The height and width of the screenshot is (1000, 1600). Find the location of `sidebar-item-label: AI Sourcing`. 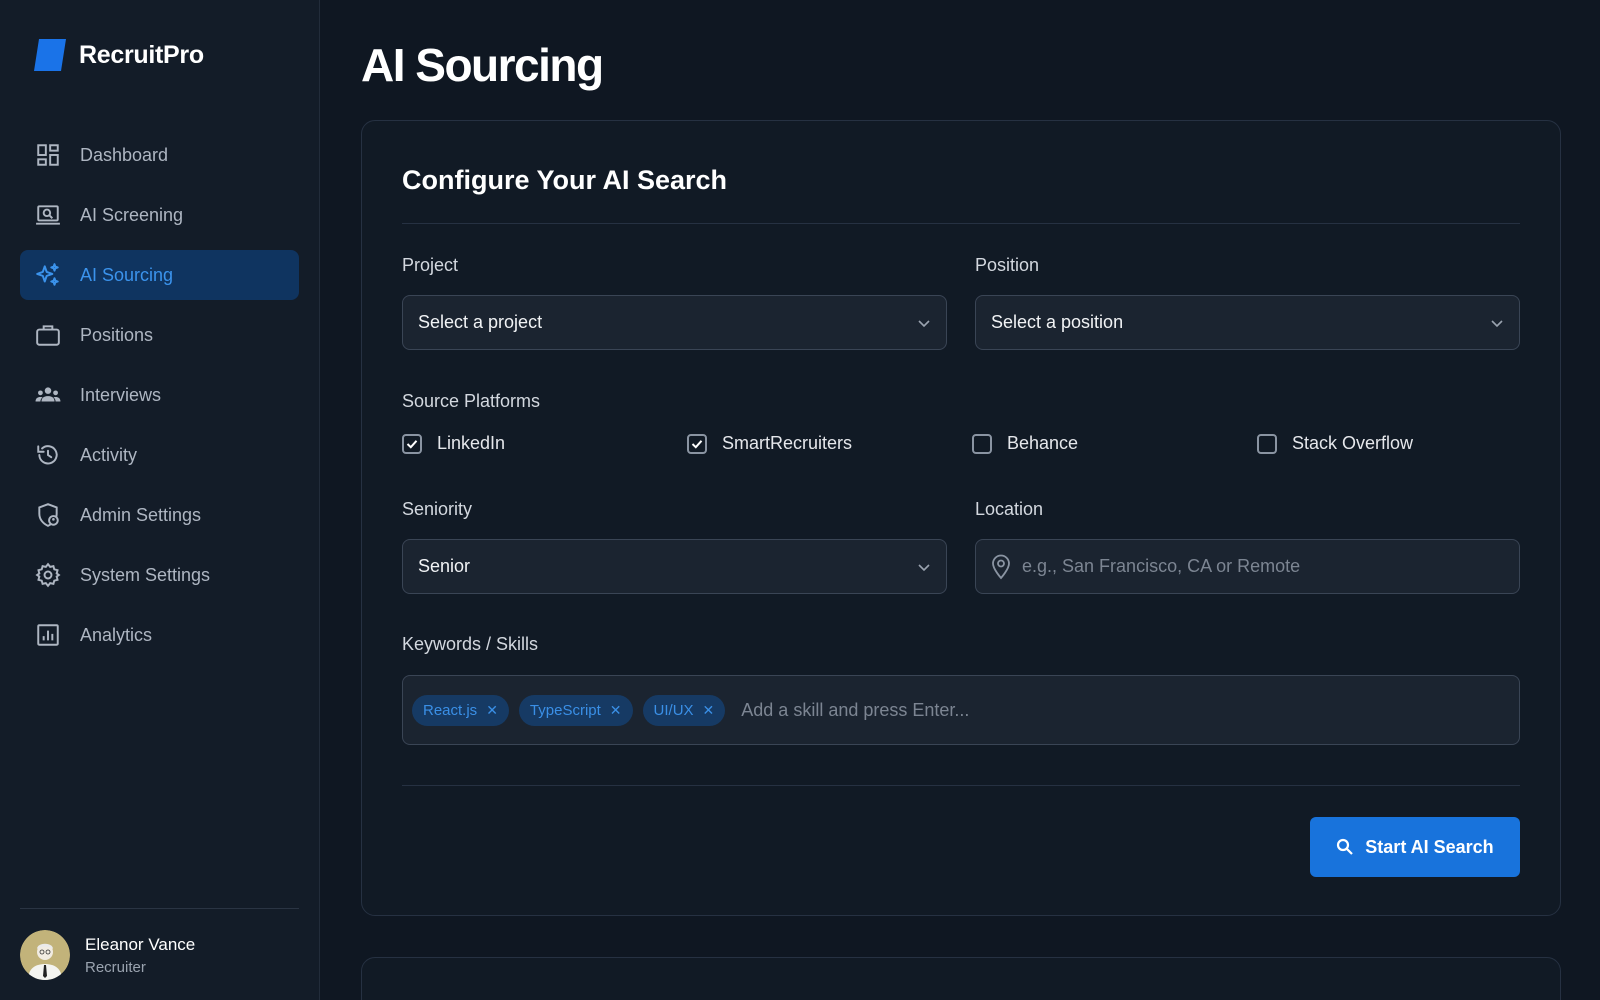

sidebar-item-label: AI Sourcing is located at coordinates (127, 274).